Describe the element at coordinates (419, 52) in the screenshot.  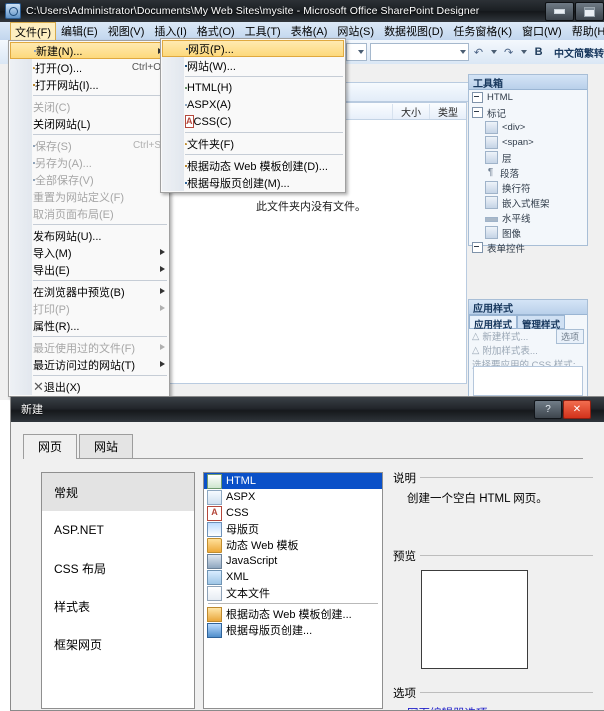
I see `font-combo` at that location.